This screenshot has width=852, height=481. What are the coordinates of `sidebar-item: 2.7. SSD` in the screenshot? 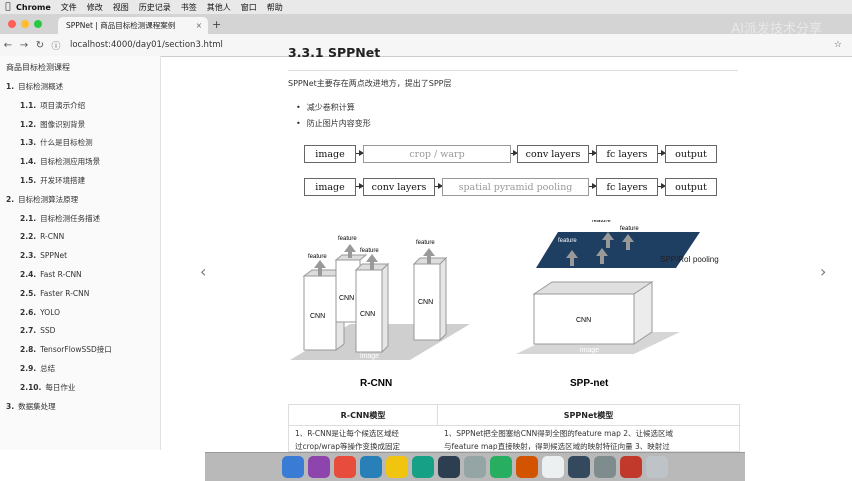 It's located at (80, 331).